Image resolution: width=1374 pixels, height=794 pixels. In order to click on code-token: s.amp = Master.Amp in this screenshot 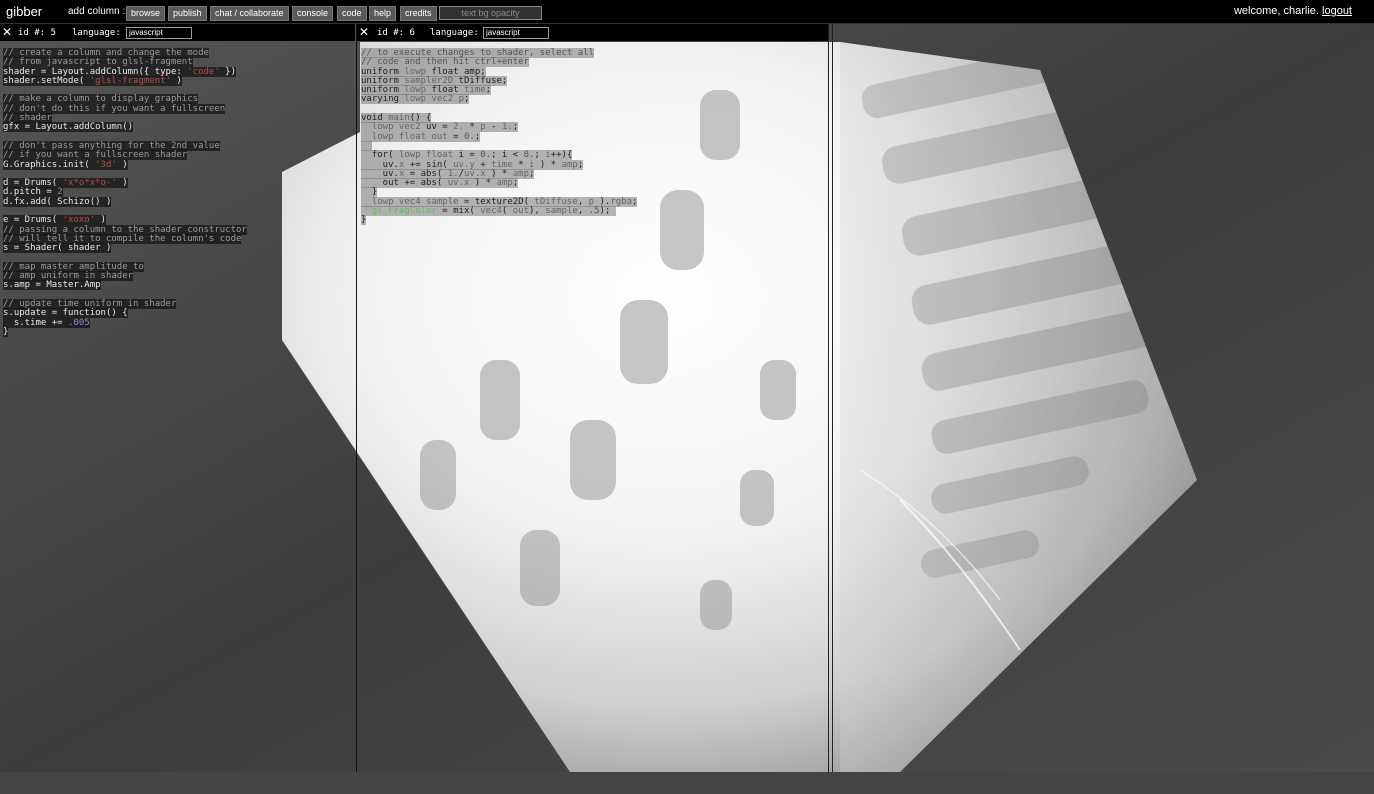, I will do `click(52, 285)`.